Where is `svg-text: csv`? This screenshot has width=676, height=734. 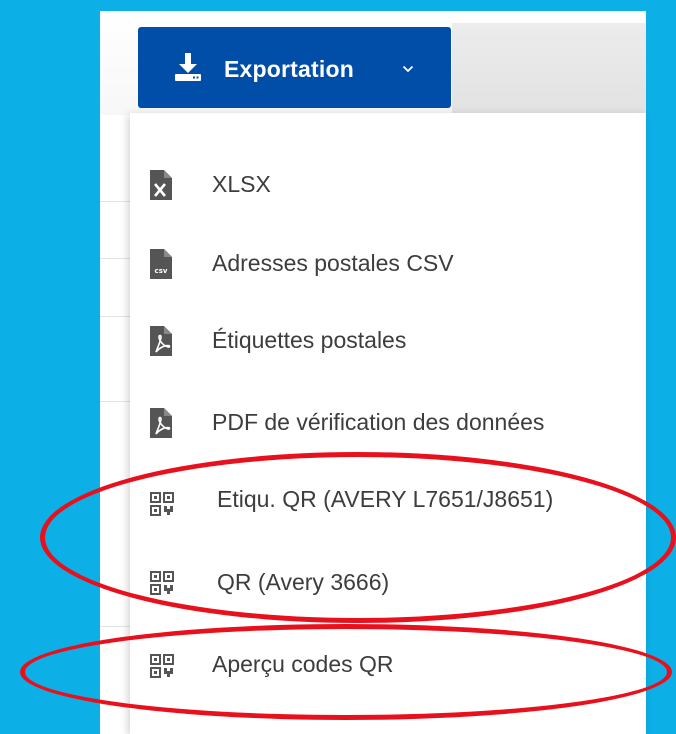
svg-text: csv is located at coordinates (161, 271).